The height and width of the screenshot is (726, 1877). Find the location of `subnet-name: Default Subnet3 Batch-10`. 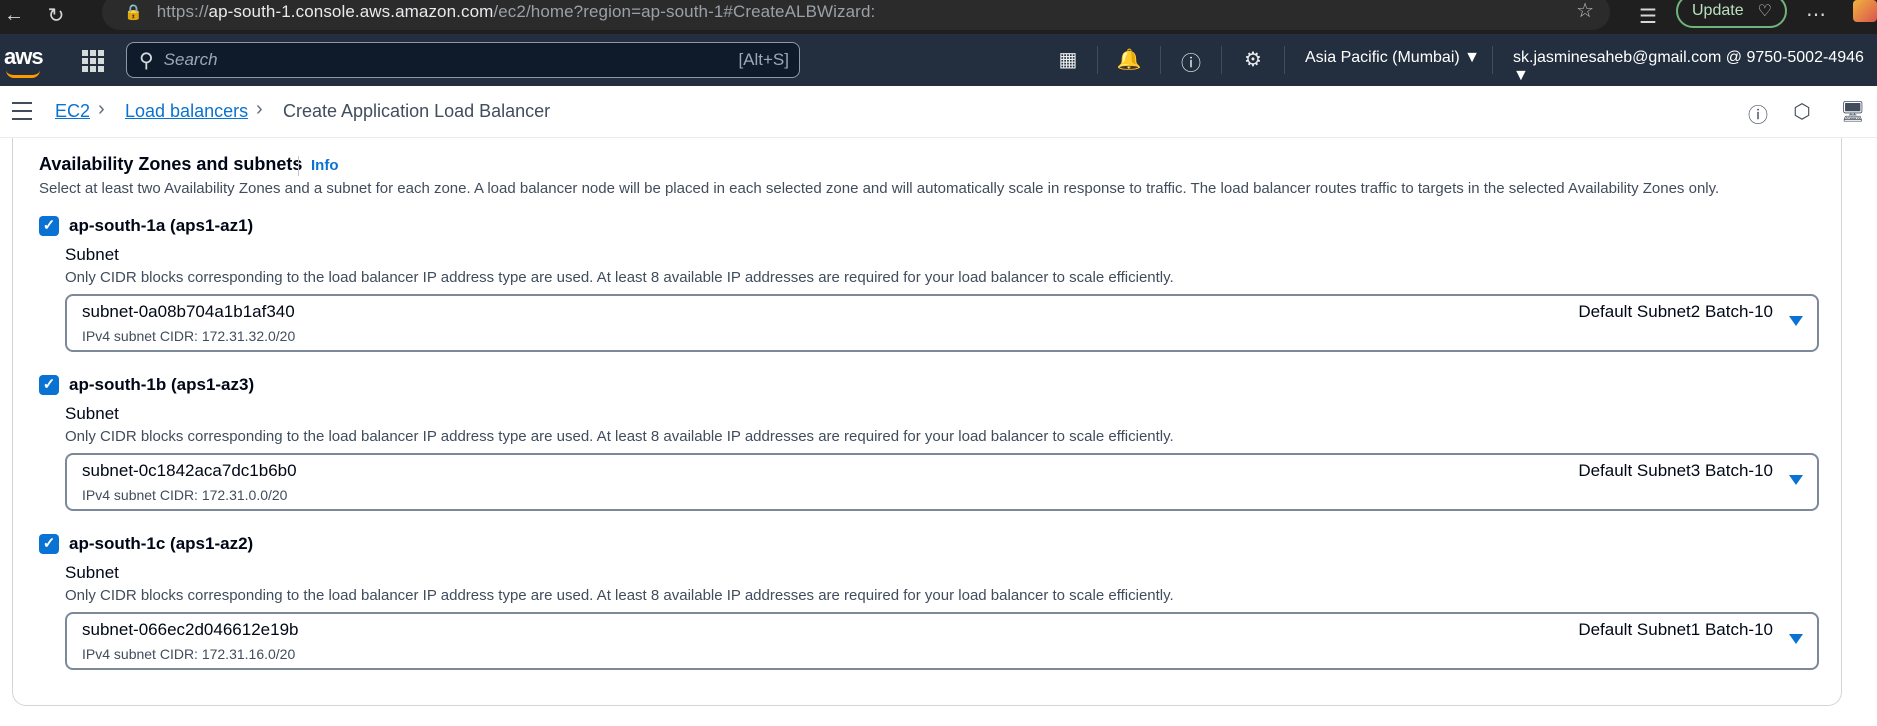

subnet-name: Default Subnet3 Batch-10 is located at coordinates (1675, 470).